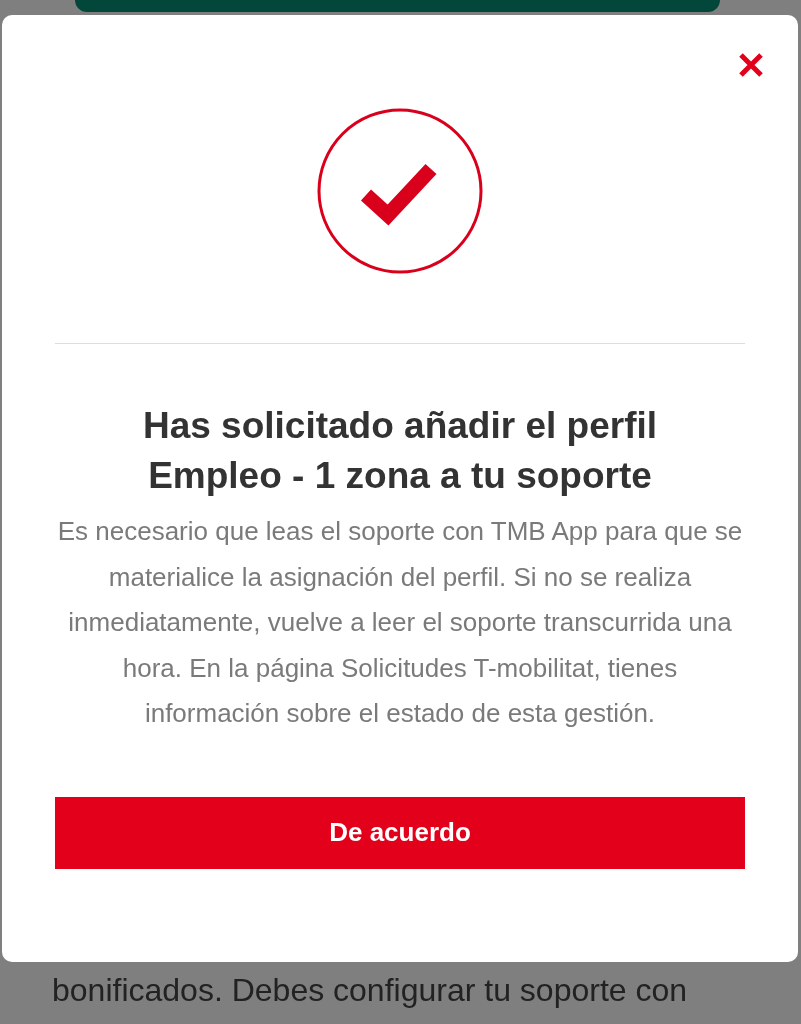  I want to click on agree-button: De acuerdo, so click(400, 832).